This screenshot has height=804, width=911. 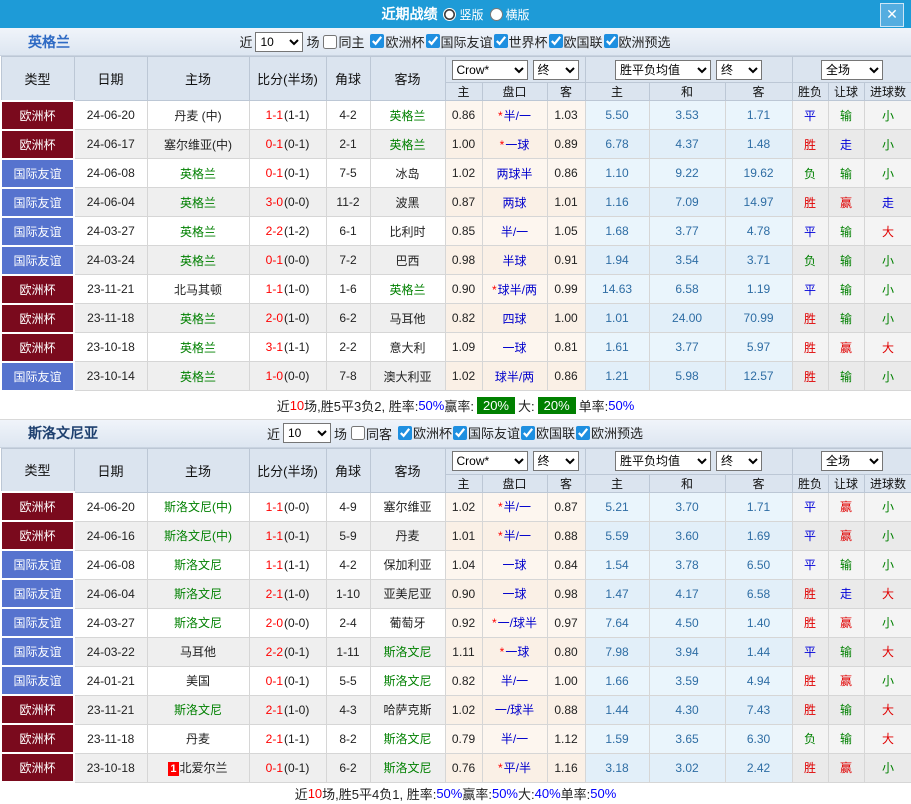 I want to click on handicap-value: 球半/两, so click(x=514, y=377).